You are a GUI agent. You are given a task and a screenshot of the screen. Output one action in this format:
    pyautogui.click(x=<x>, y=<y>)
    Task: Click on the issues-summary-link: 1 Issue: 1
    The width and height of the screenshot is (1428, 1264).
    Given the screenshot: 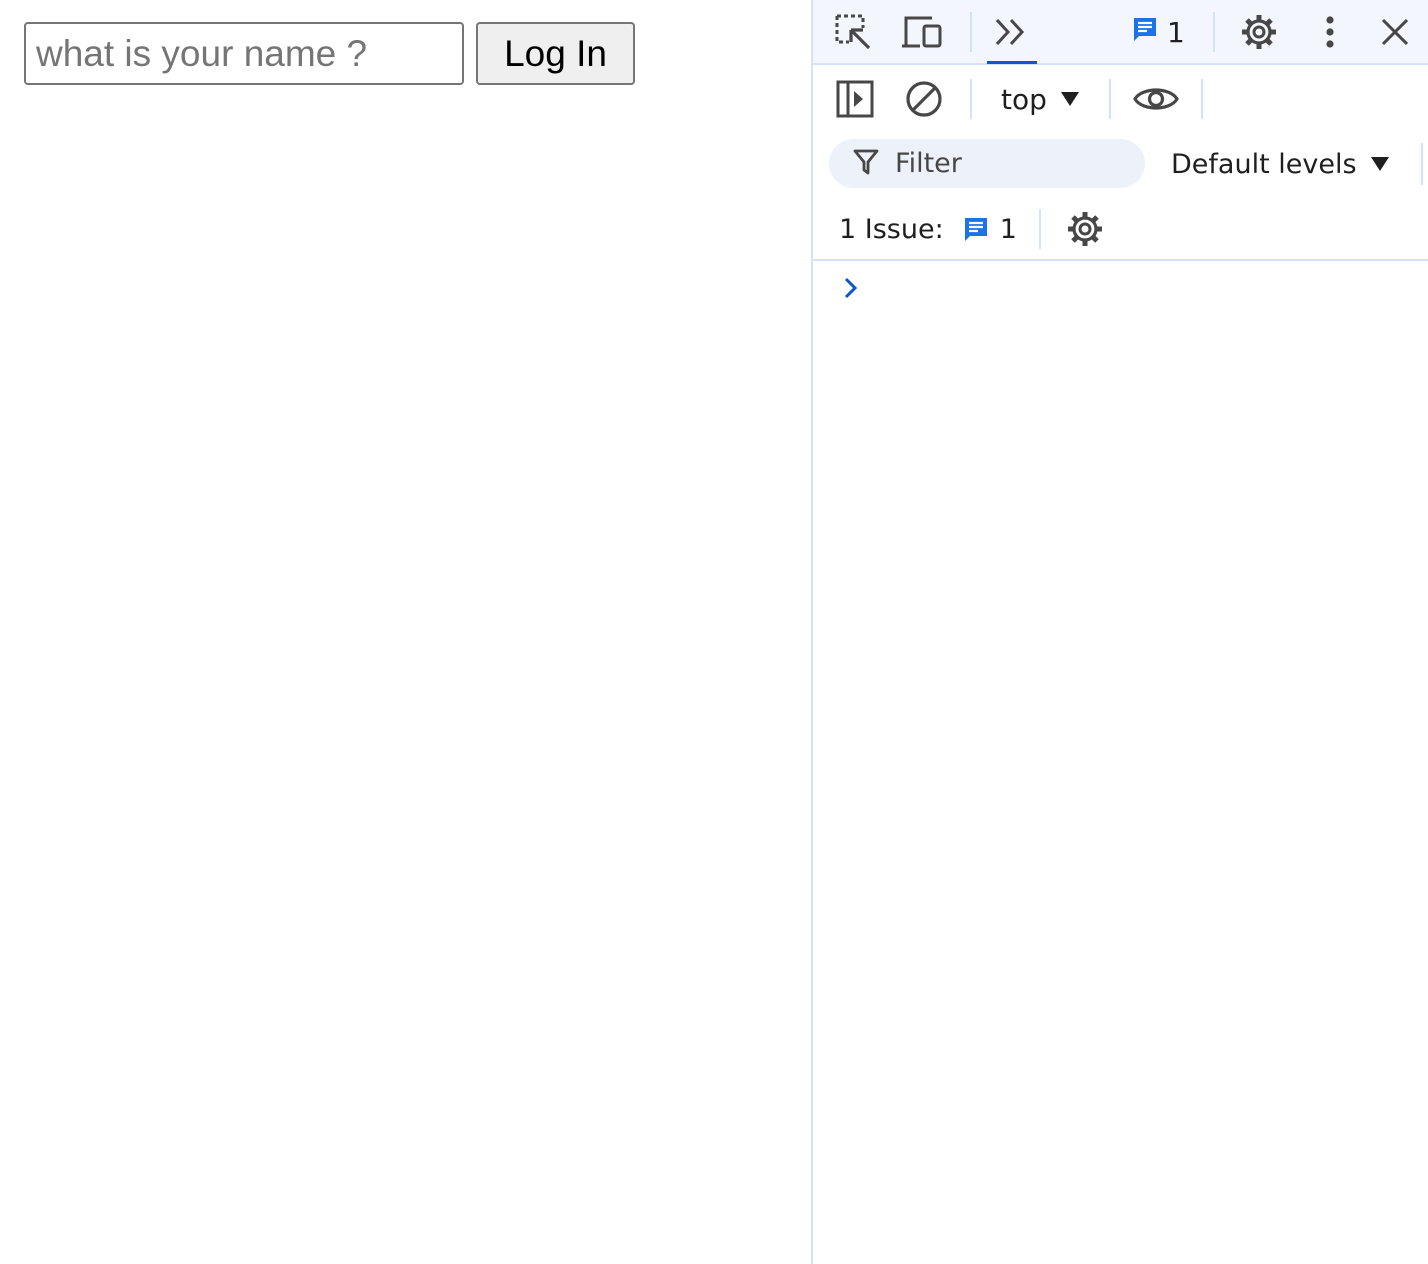 What is the action you would take?
    pyautogui.click(x=928, y=229)
    